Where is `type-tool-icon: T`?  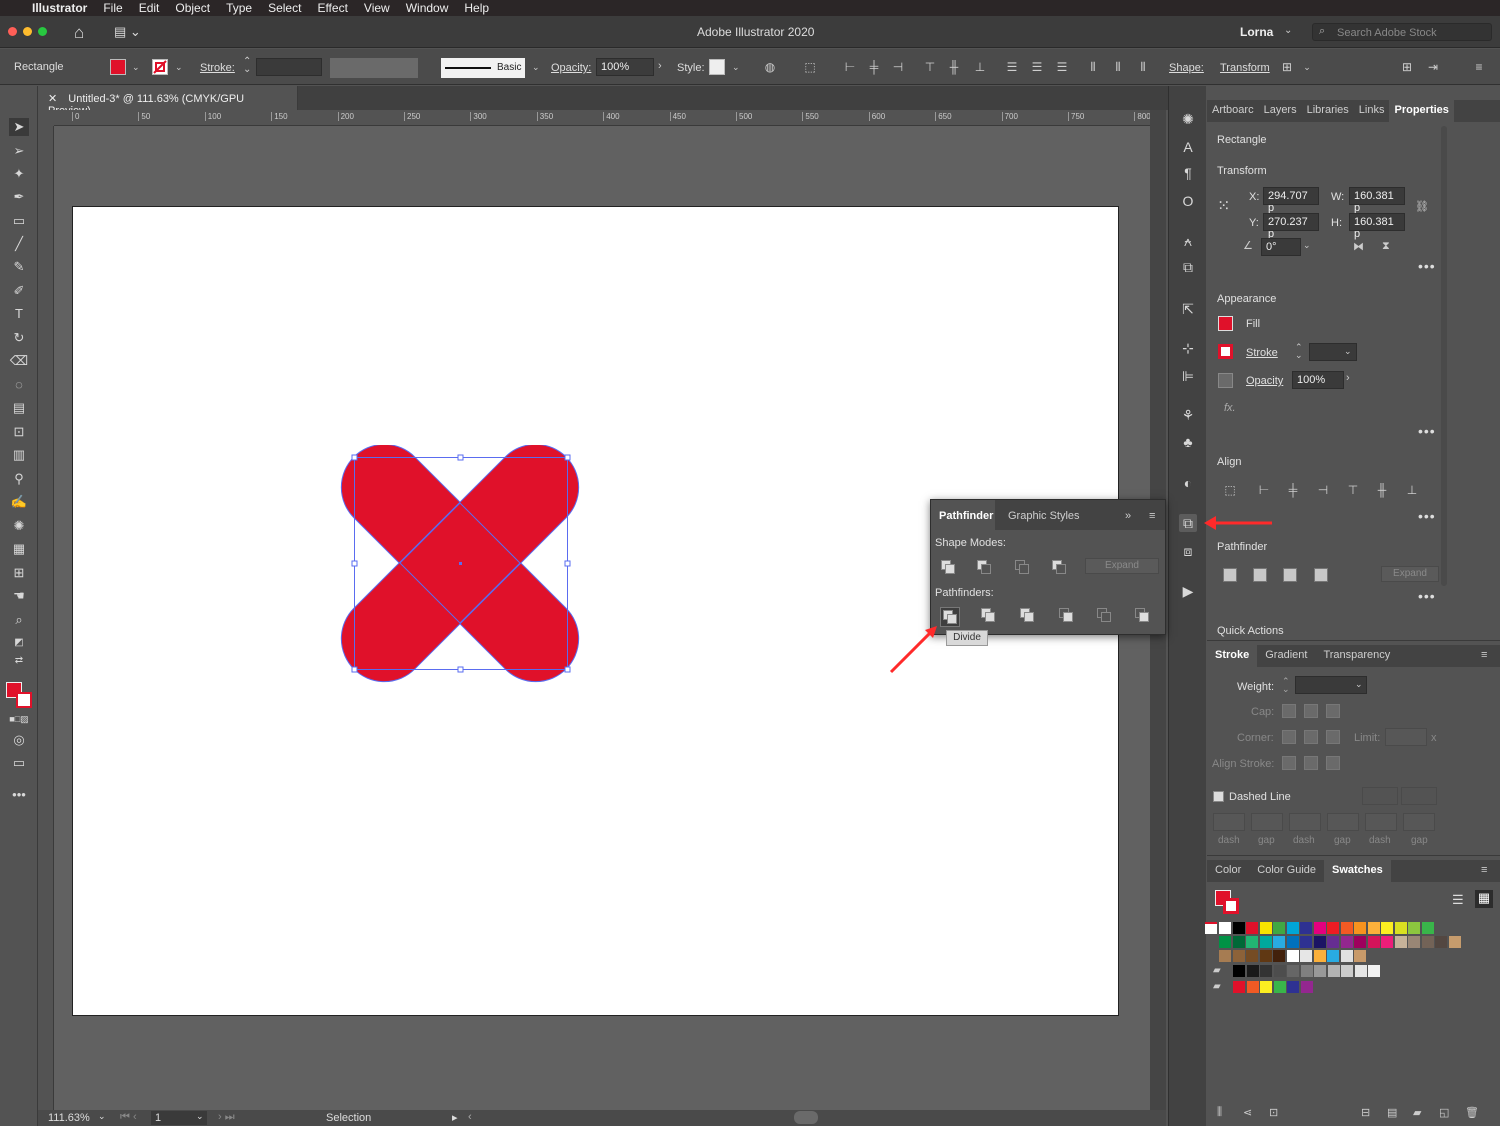 type-tool-icon: T is located at coordinates (19, 314).